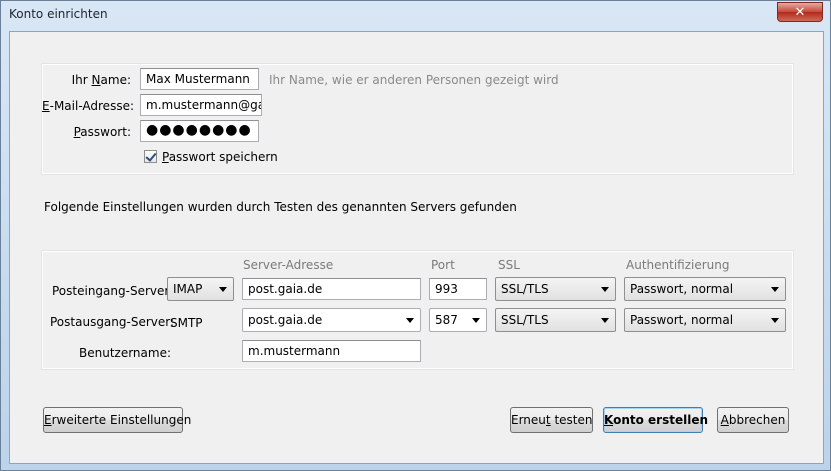 The width and height of the screenshot is (831, 471). I want to click on incoming-port-input: 993, so click(458, 289).